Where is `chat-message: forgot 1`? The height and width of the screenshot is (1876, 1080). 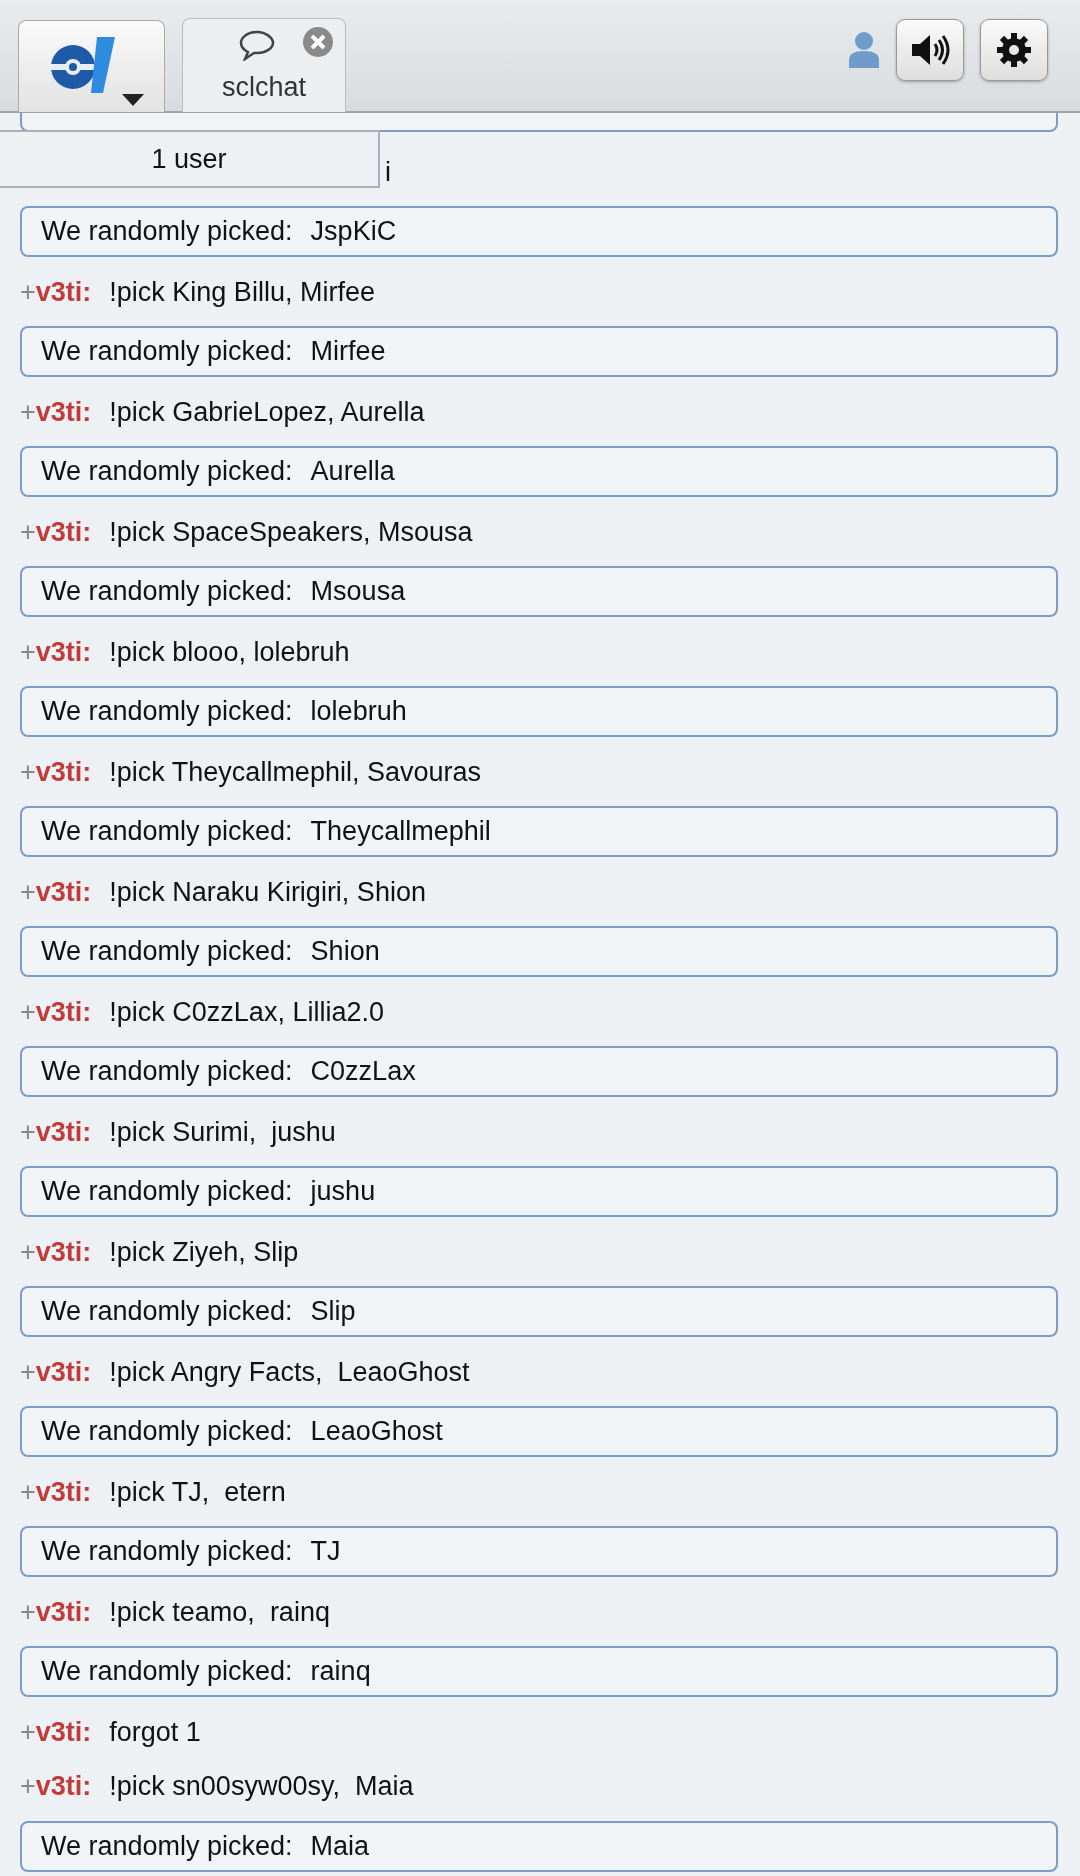 chat-message: forgot 1 is located at coordinates (155, 1731).